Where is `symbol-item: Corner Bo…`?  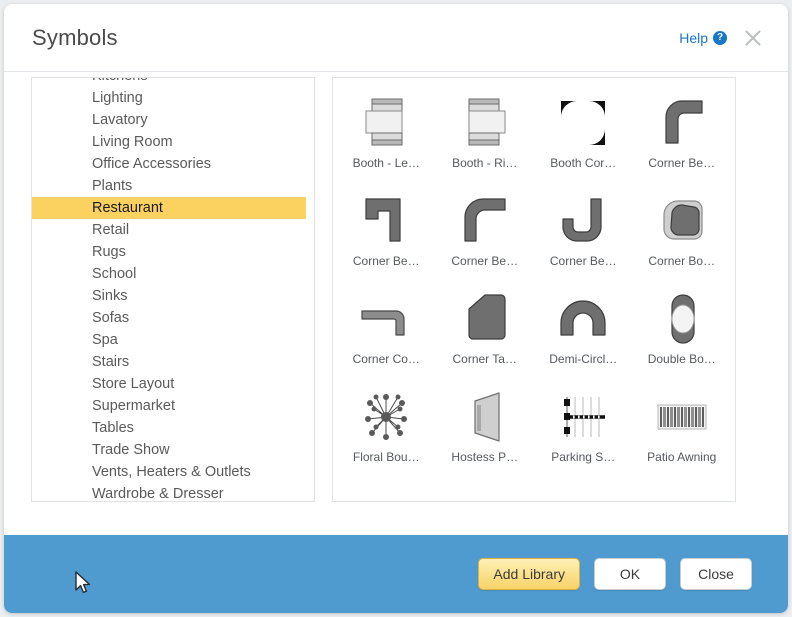 symbol-item: Corner Bo… is located at coordinates (682, 233).